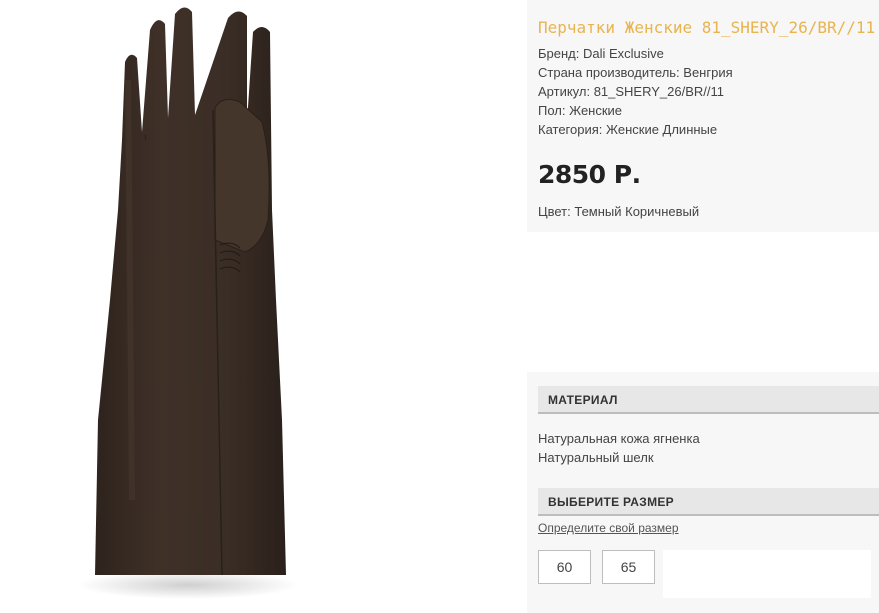  Describe the element at coordinates (628, 567) in the screenshot. I see `size-option-65: 65` at that location.